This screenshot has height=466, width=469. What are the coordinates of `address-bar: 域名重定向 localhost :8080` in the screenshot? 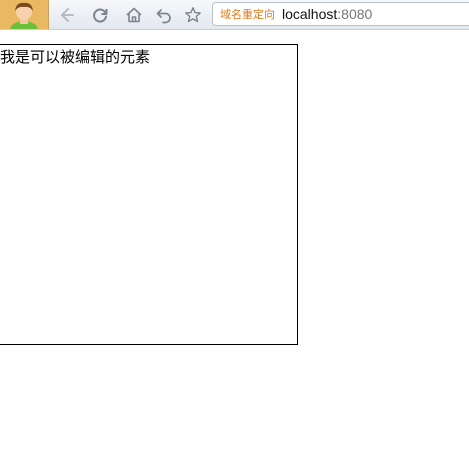 It's located at (340, 14).